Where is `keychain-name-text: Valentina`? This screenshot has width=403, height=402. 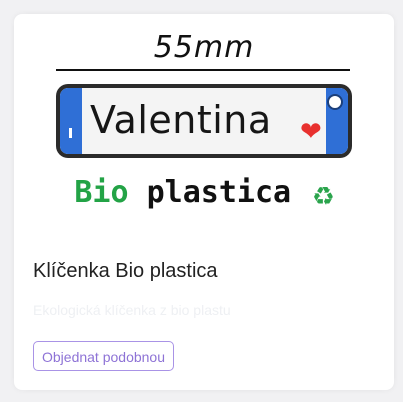
keychain-name-text: Valentina is located at coordinates (181, 120).